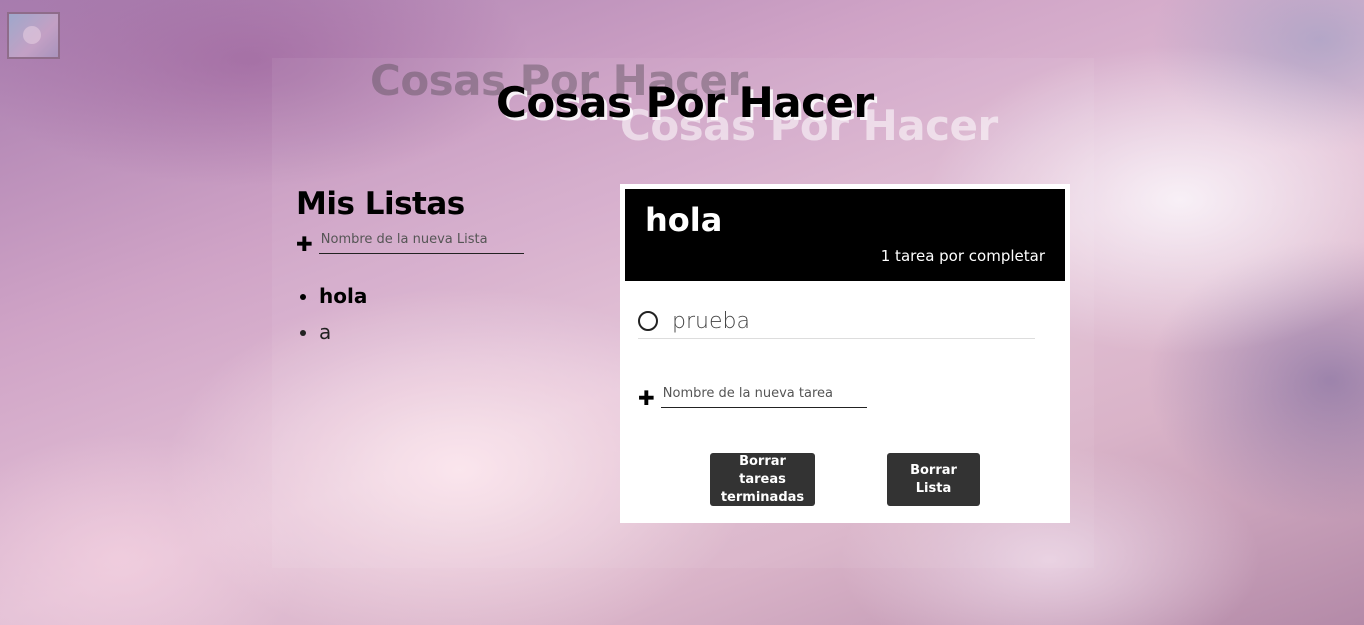  What do you see at coordinates (933, 479) in the screenshot?
I see `delete-list-button: Borrar Lista` at bounding box center [933, 479].